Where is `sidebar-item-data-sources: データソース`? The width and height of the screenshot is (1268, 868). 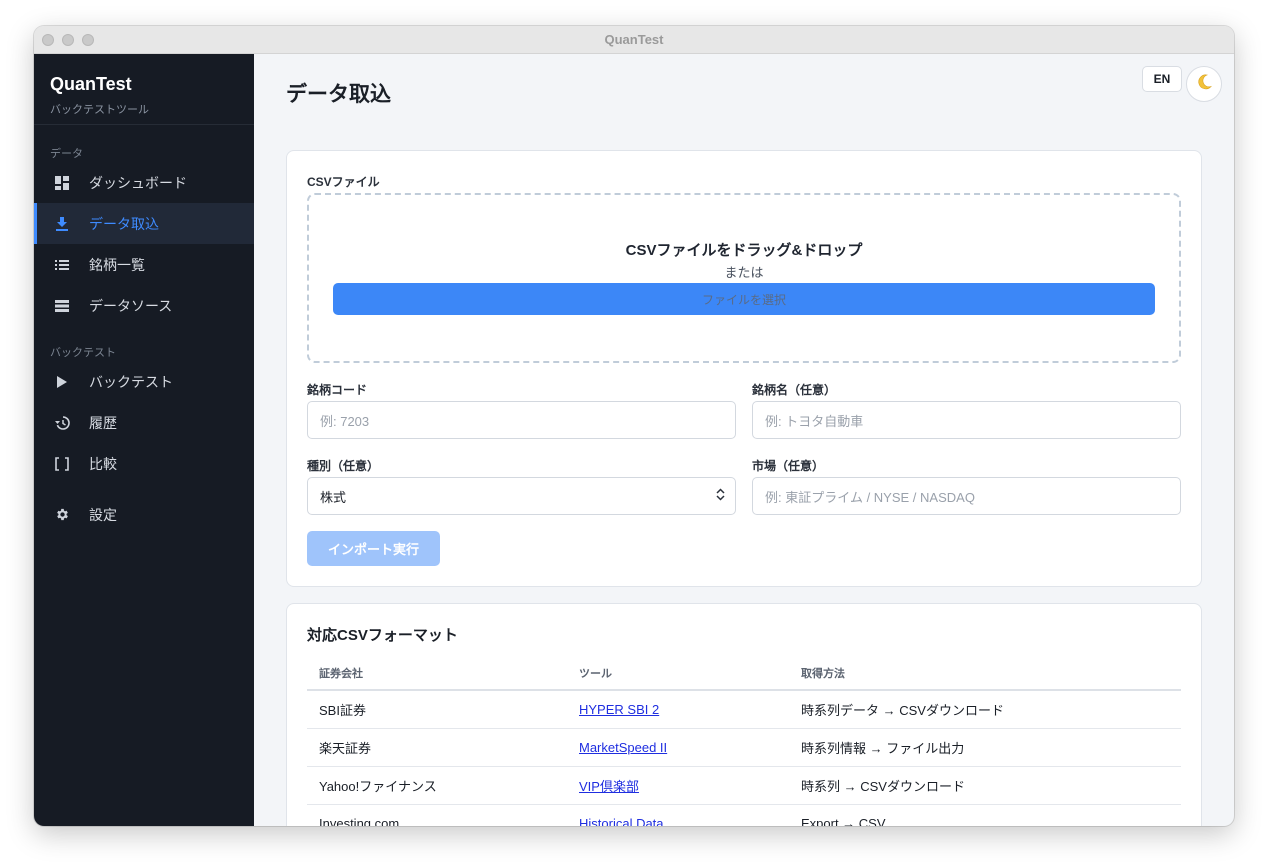
sidebar-item-data-sources: データソース is located at coordinates (144, 305).